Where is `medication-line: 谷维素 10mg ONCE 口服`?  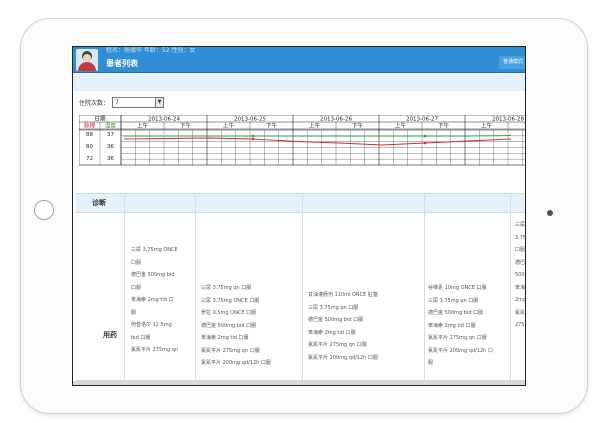
medication-line: 谷维素 10mg ONCE 口服 is located at coordinates (457, 288).